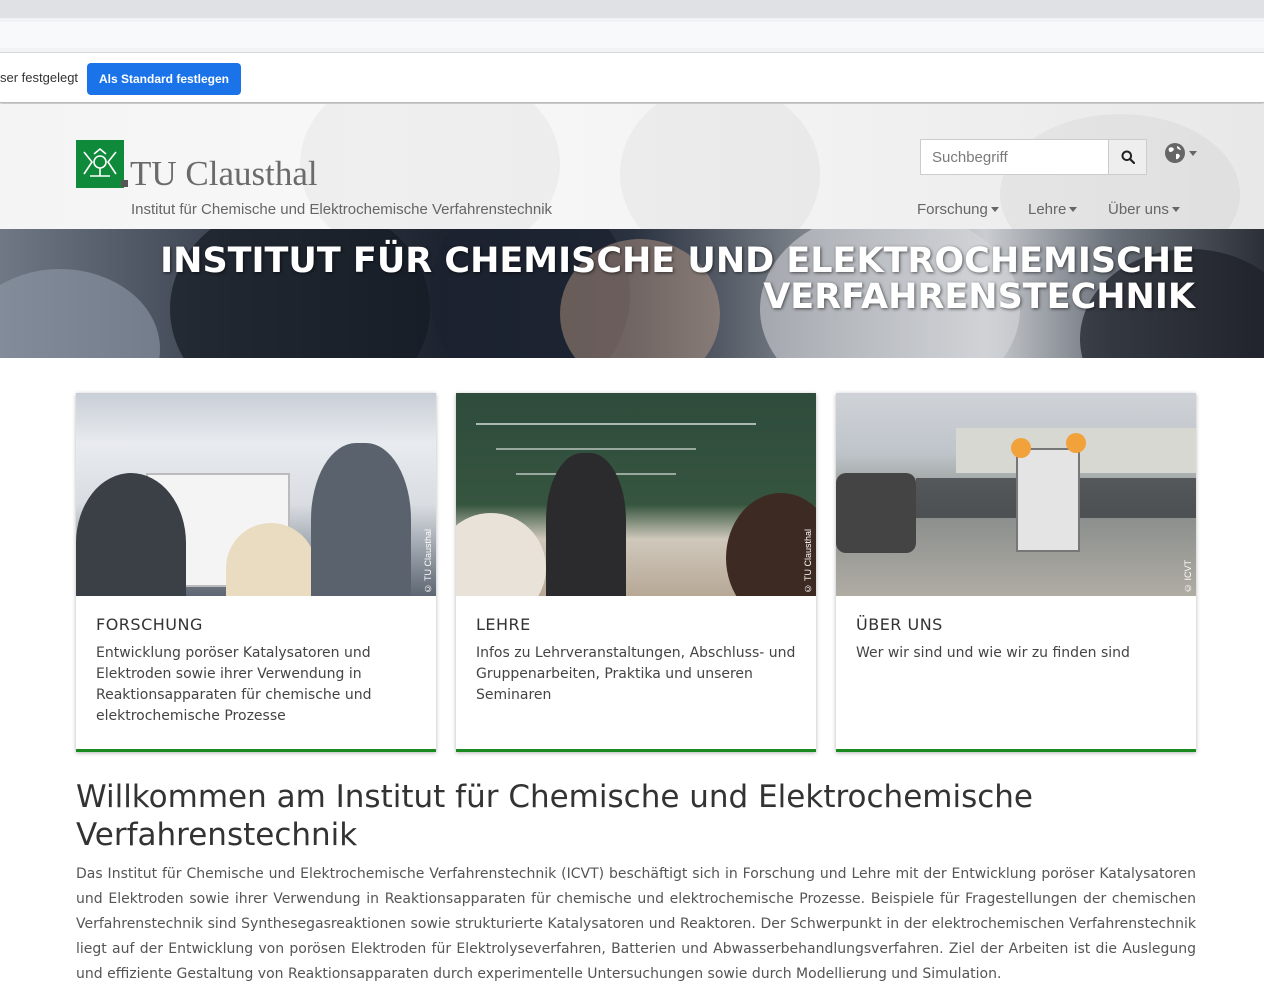  I want to click on card-image-forschung: © TU Clausthal, so click(256, 494).